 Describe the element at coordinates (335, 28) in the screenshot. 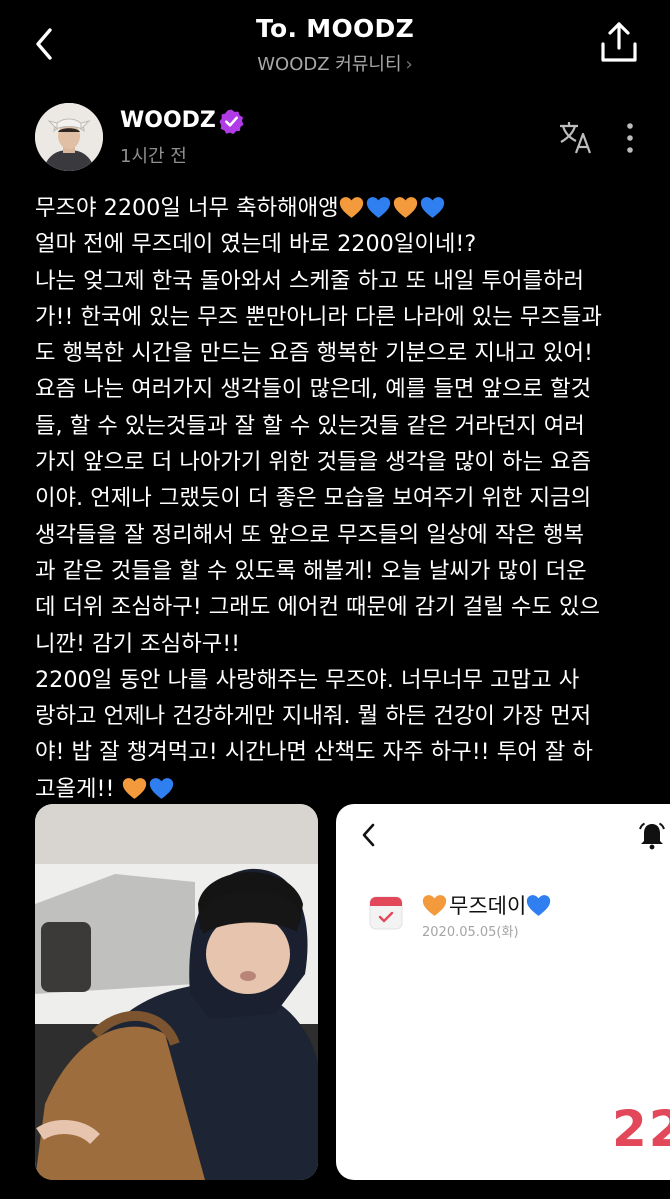

I see `page-title: To. MOODZ` at that location.